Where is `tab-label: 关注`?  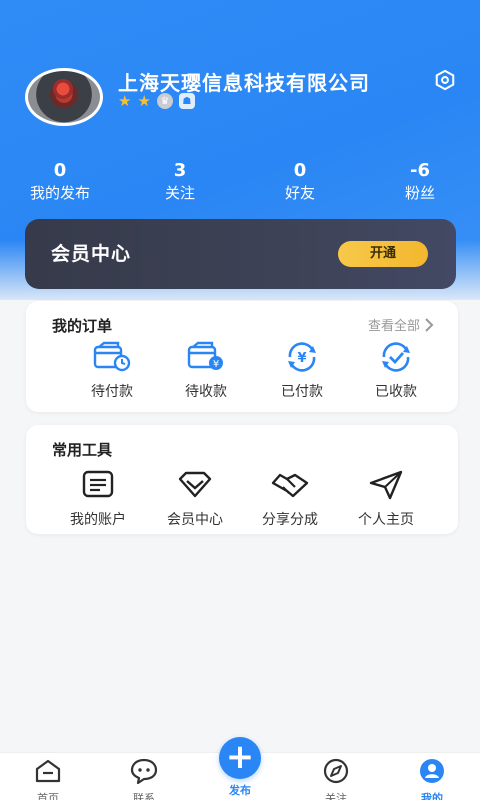
tab-label: 关注 is located at coordinates (336, 796).